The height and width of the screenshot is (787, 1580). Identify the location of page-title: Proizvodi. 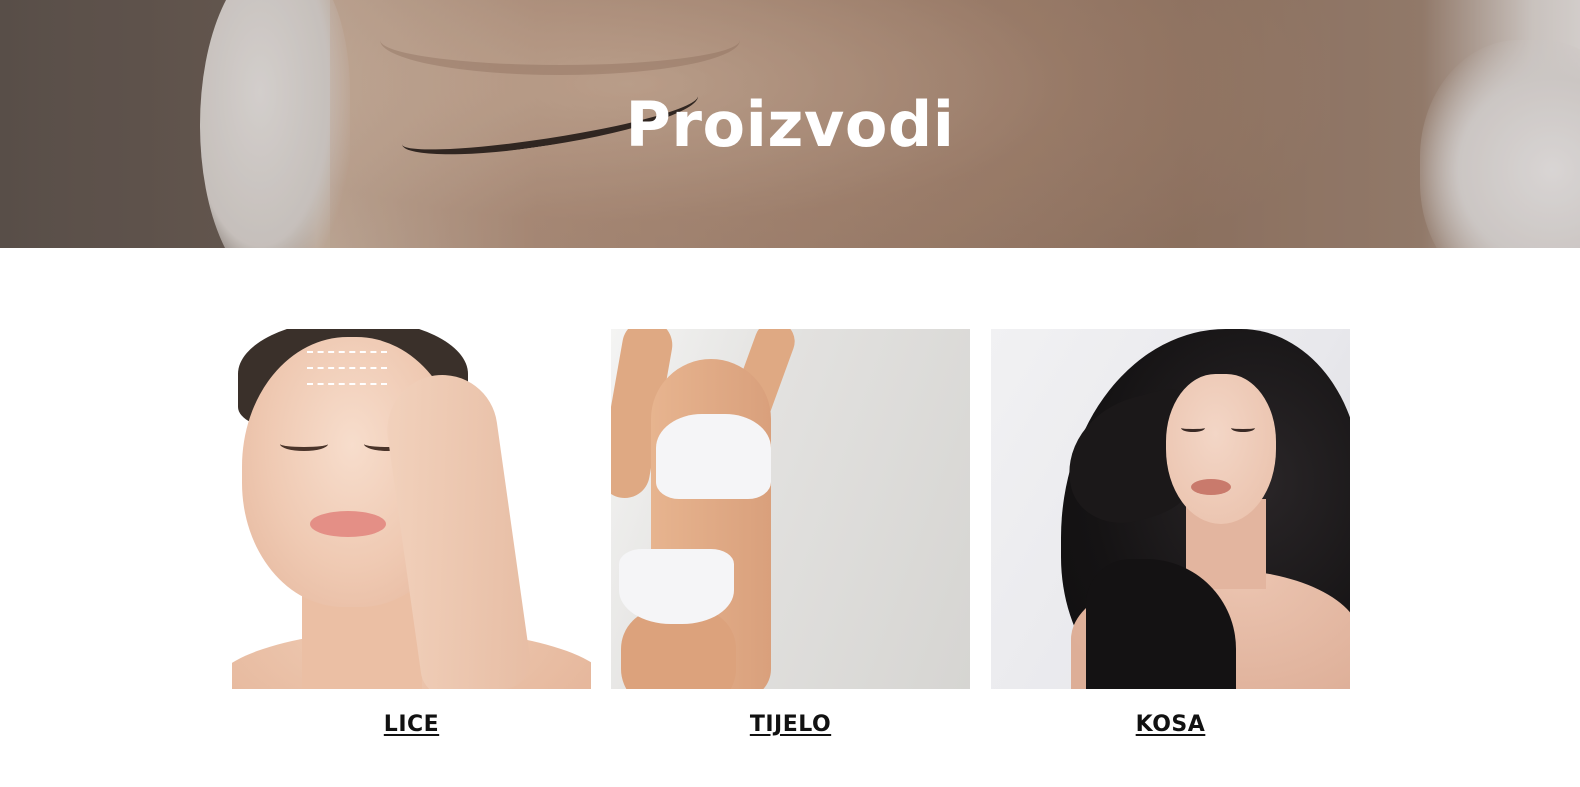
(790, 124).